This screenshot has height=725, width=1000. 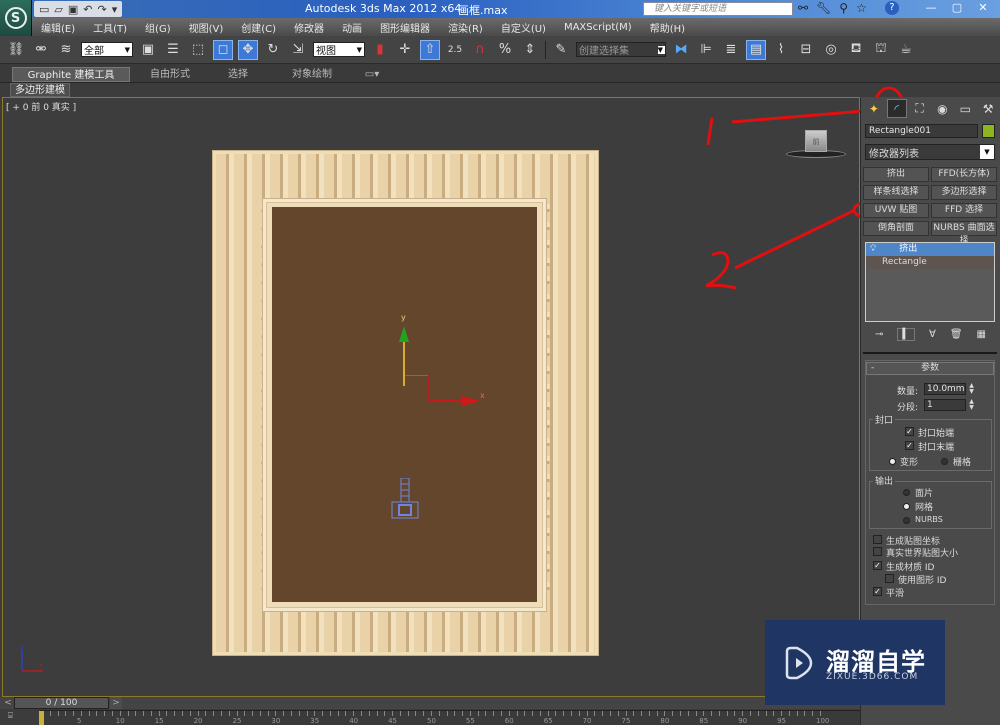 What do you see at coordinates (906, 334) in the screenshot?
I see `show-end-result-icon: ▍` at bounding box center [906, 334].